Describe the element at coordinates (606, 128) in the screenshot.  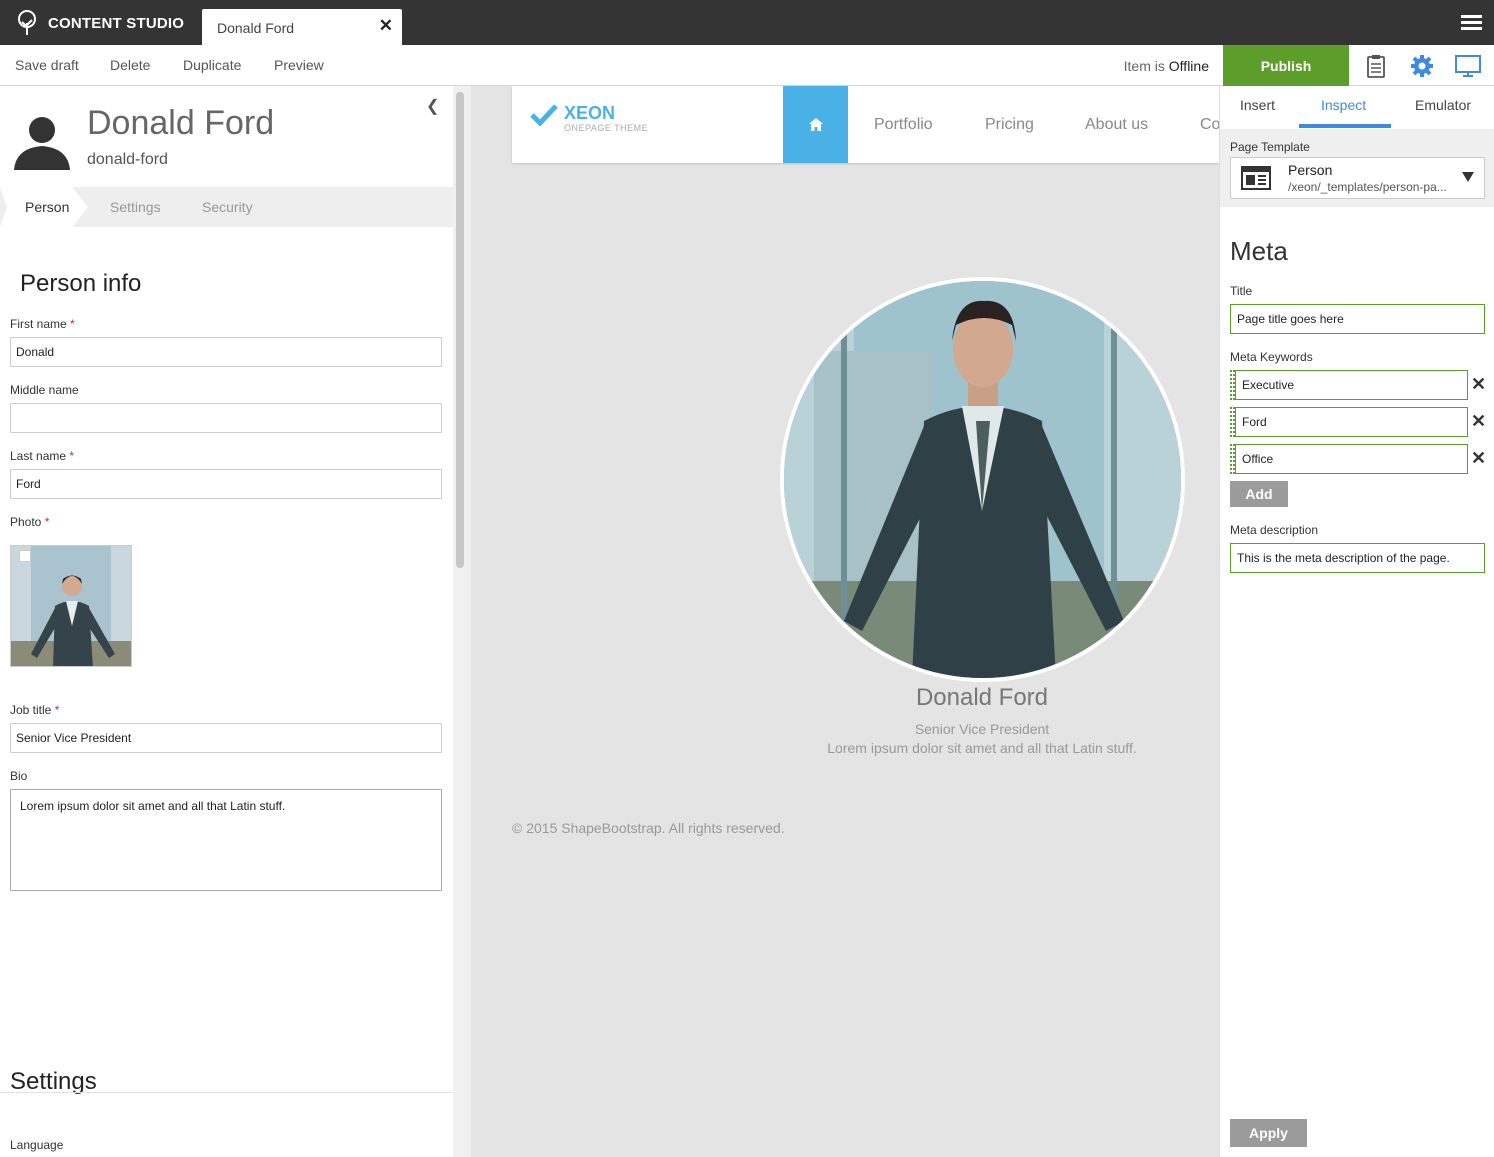
I see `site-logo-tagline: ONEPAGE THEME` at that location.